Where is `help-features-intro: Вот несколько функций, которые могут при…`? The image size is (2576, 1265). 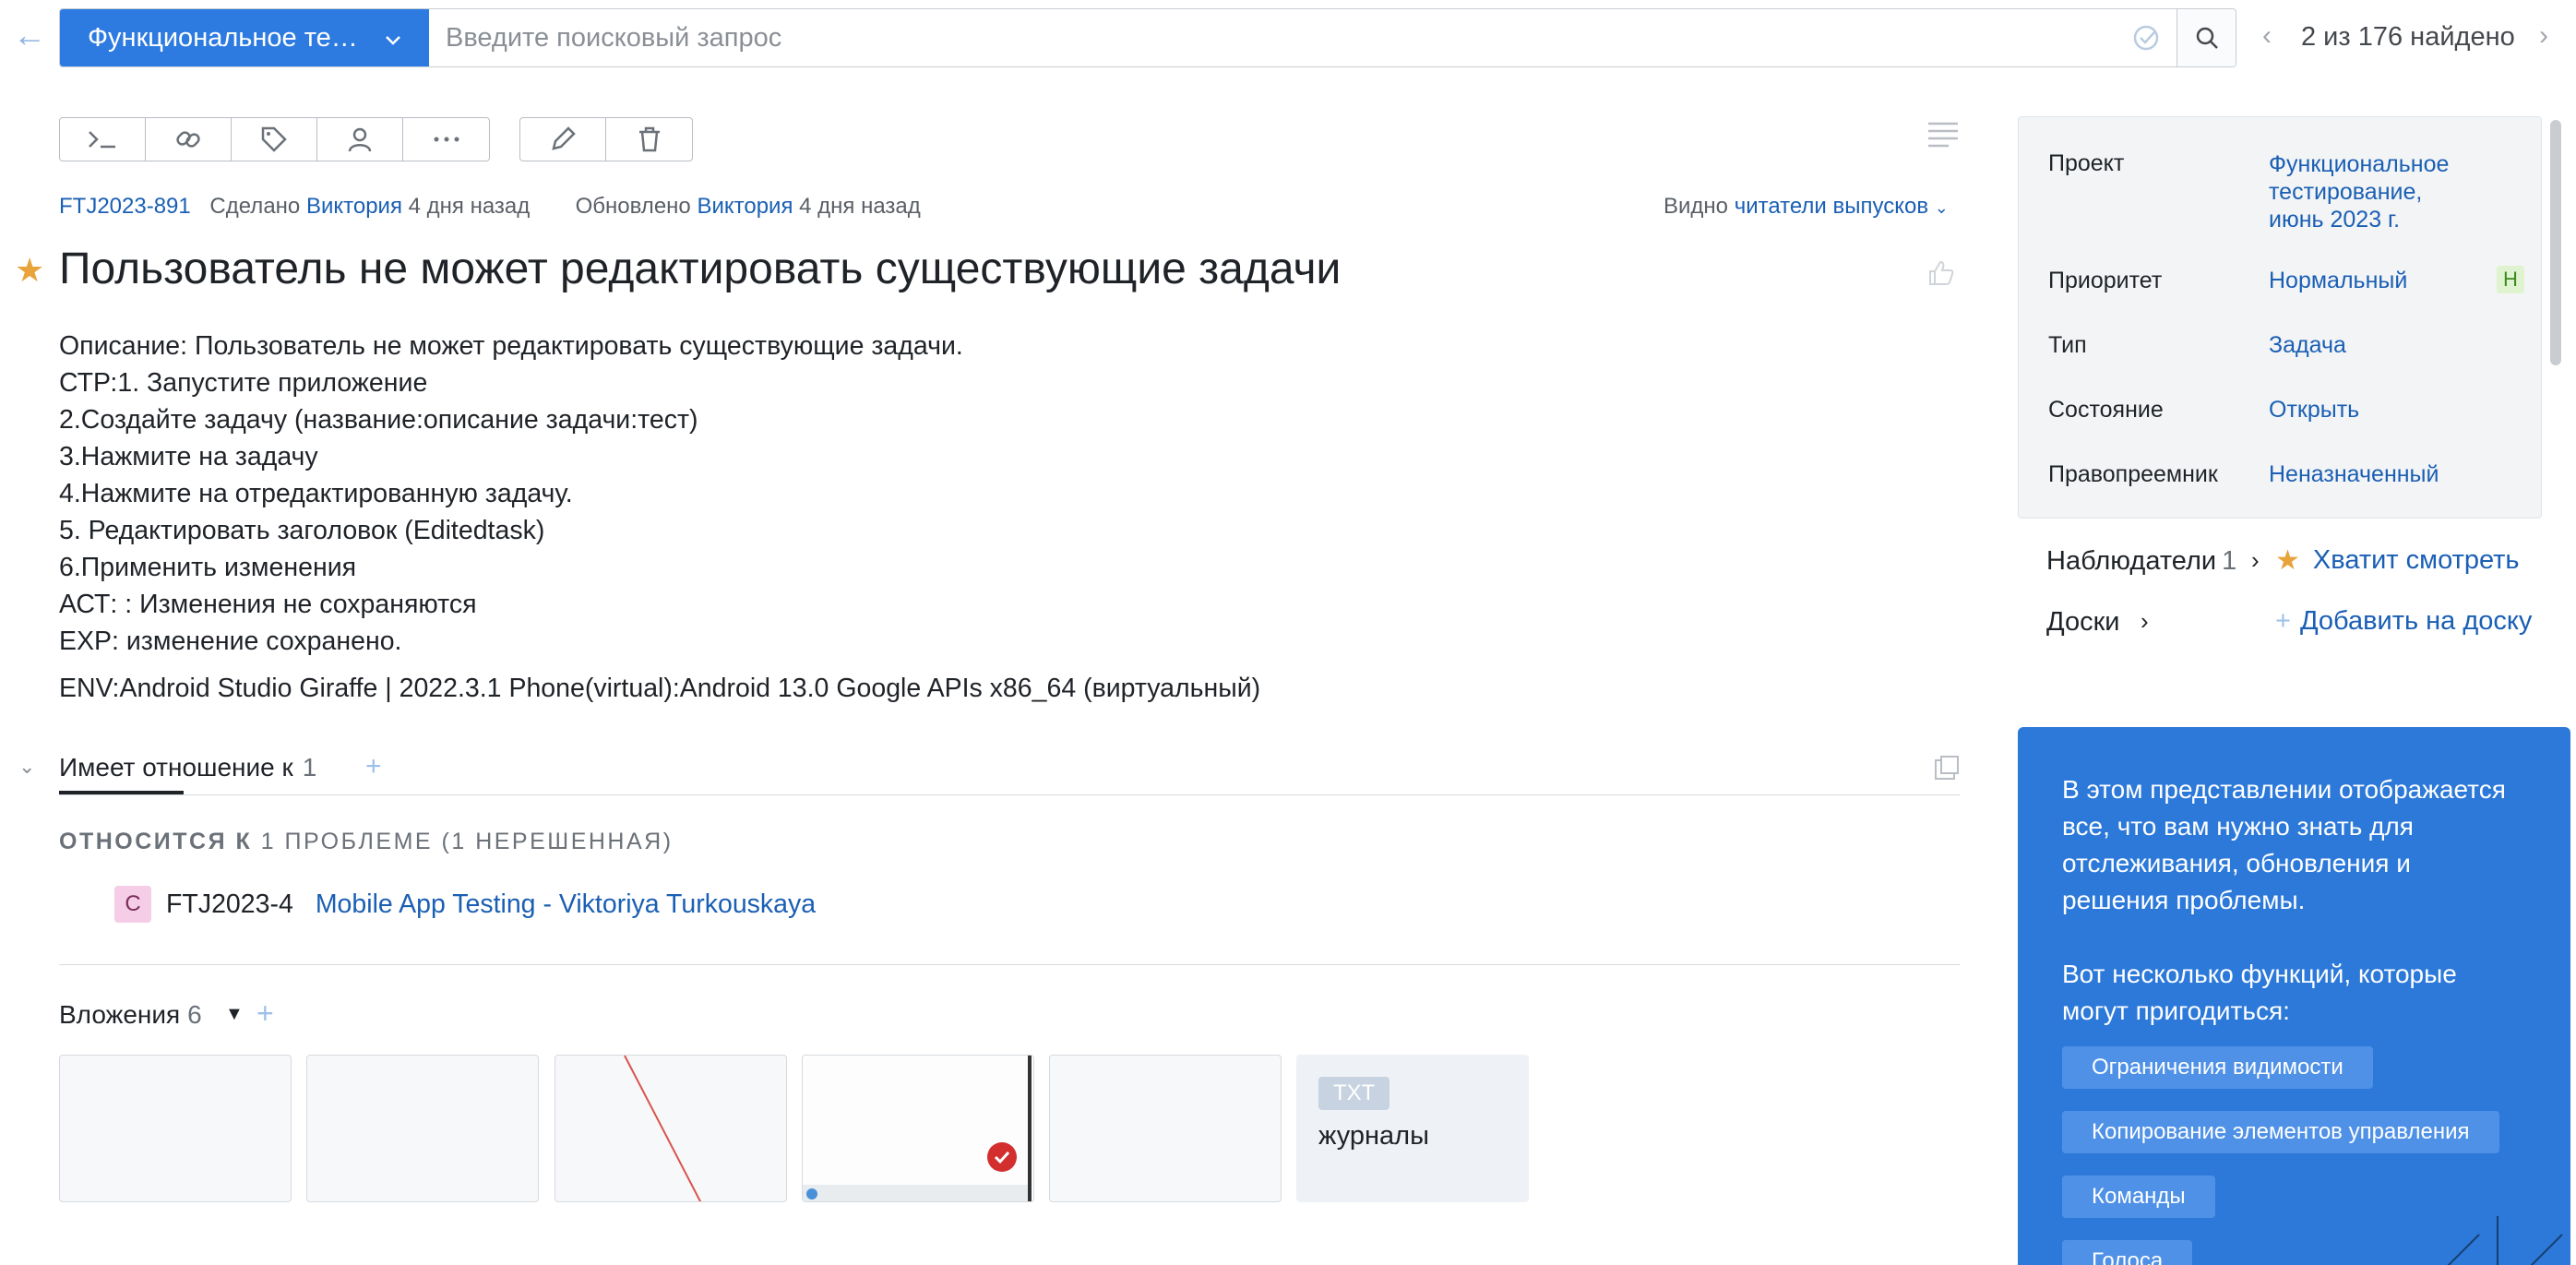
help-features-intro: Вот несколько функций, которые могут при… is located at coordinates (2259, 992).